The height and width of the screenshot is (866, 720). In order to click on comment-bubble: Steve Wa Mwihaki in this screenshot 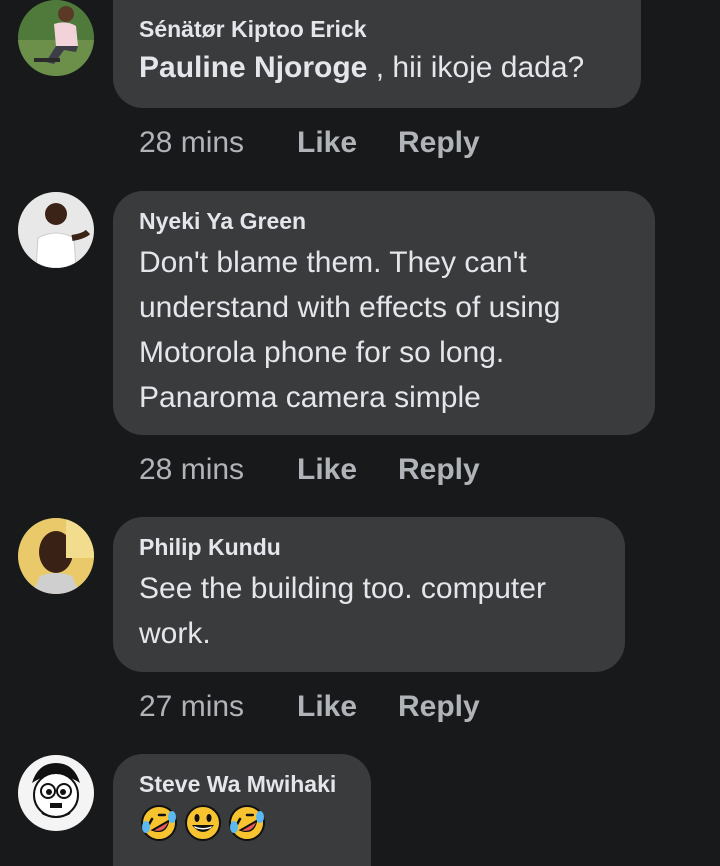, I will do `click(242, 810)`.